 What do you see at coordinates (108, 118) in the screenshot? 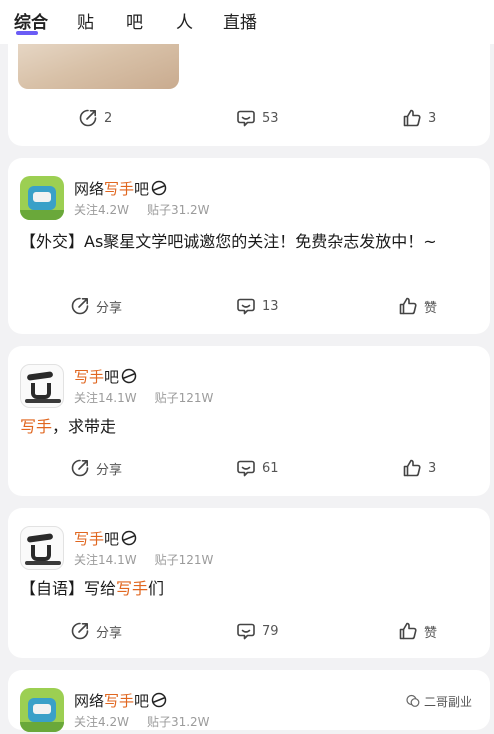
I see `share-count: 2` at bounding box center [108, 118].